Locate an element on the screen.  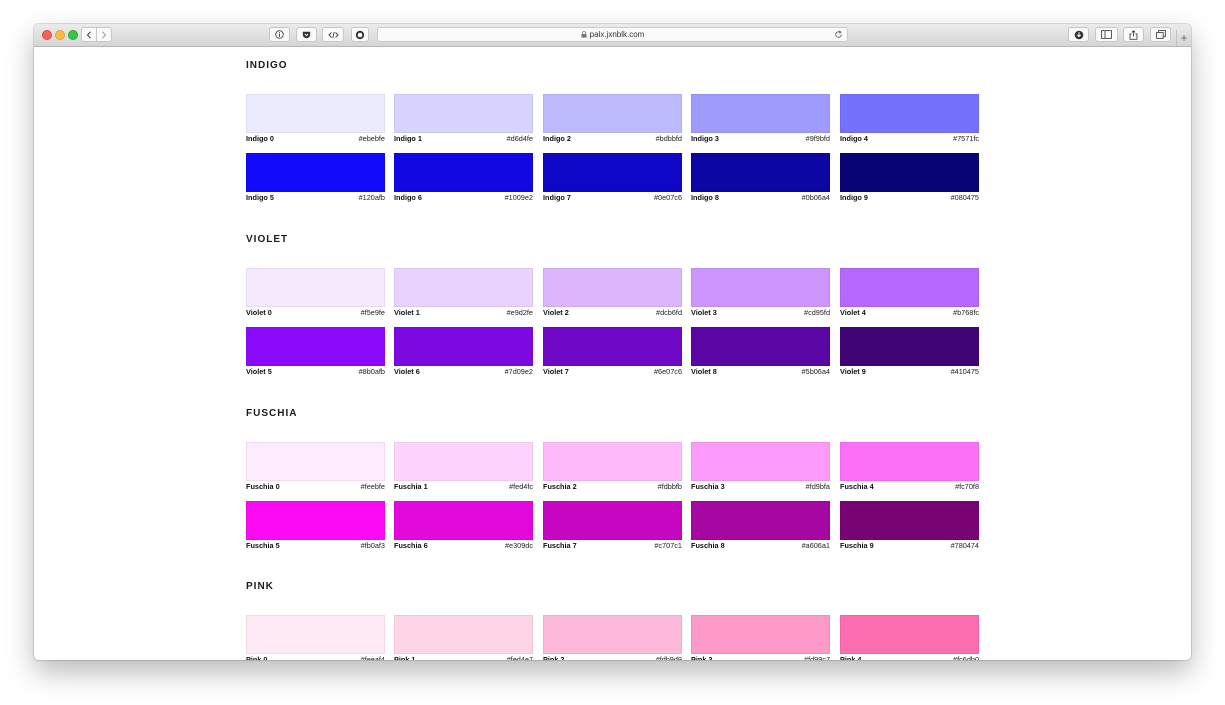
extension-button is located at coordinates (360, 34).